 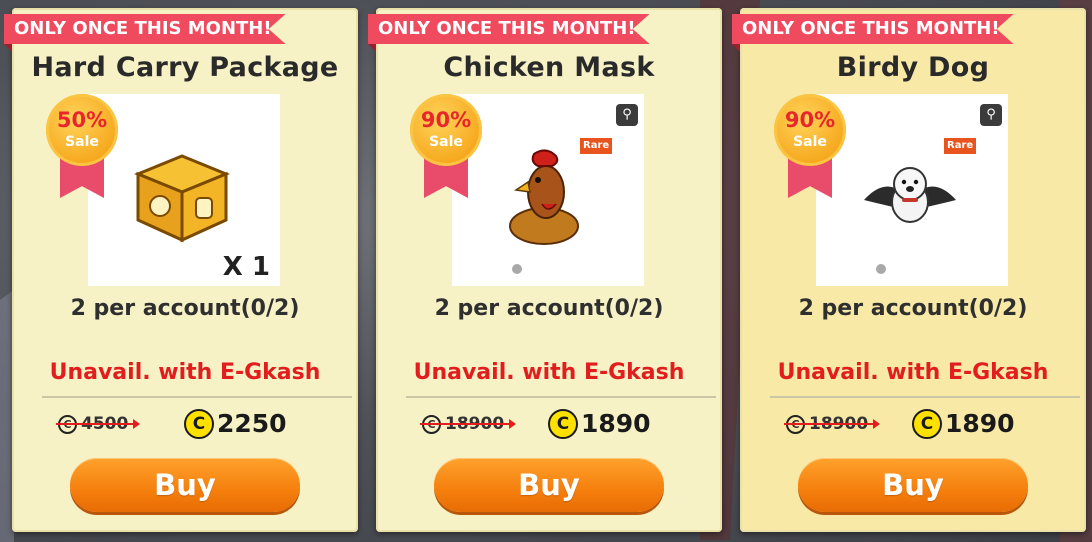 I want to click on sale-price-value: 2250, so click(x=252, y=423).